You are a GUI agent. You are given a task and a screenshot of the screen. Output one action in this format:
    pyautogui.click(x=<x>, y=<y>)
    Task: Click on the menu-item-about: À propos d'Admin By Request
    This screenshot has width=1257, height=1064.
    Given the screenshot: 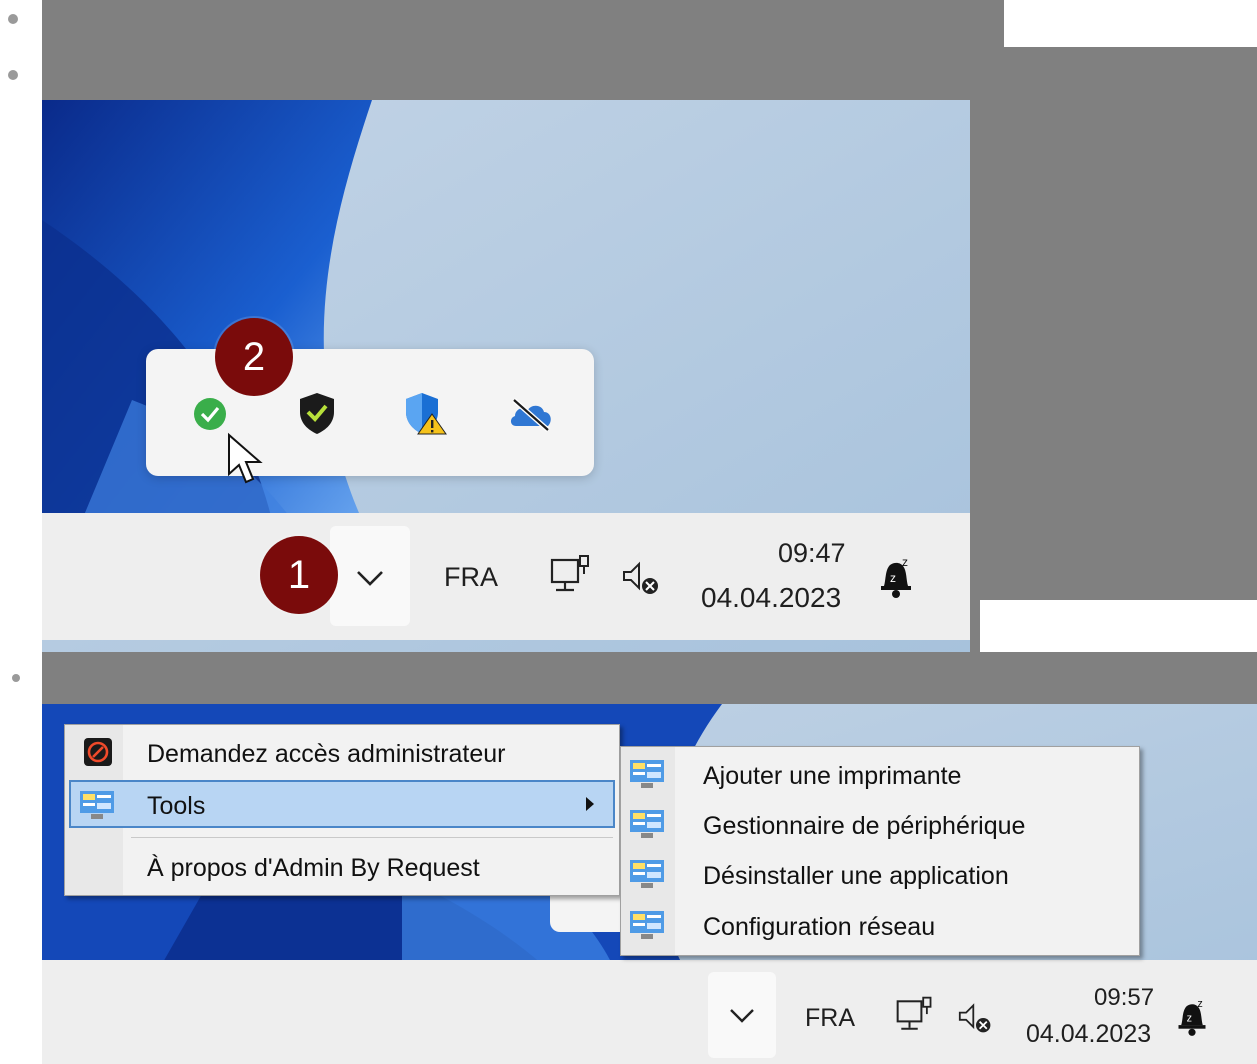 What is the action you would take?
    pyautogui.click(x=342, y=866)
    